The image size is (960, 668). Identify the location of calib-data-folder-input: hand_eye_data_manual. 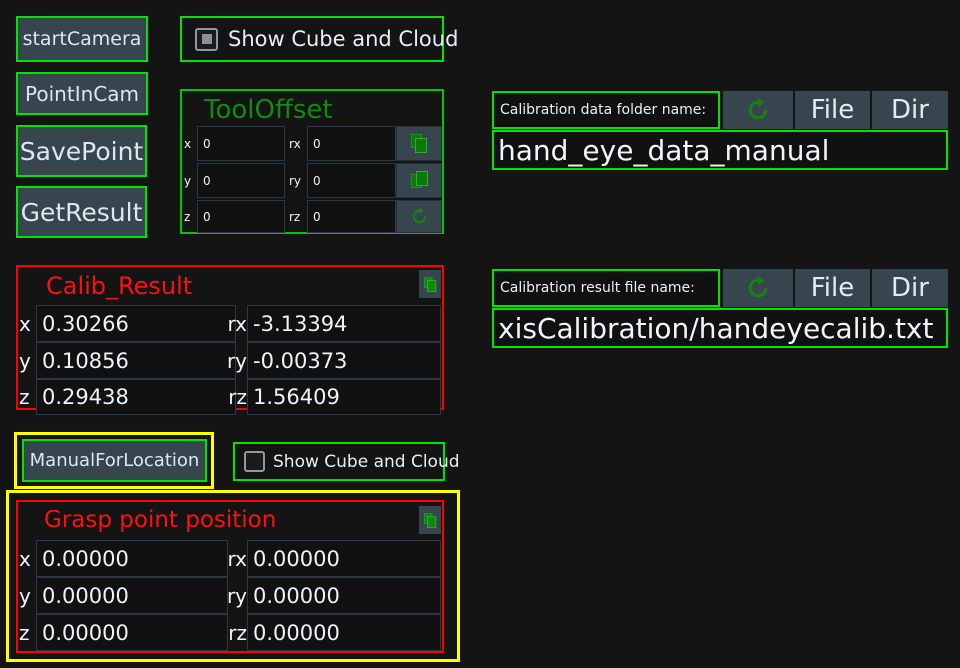
(720, 150).